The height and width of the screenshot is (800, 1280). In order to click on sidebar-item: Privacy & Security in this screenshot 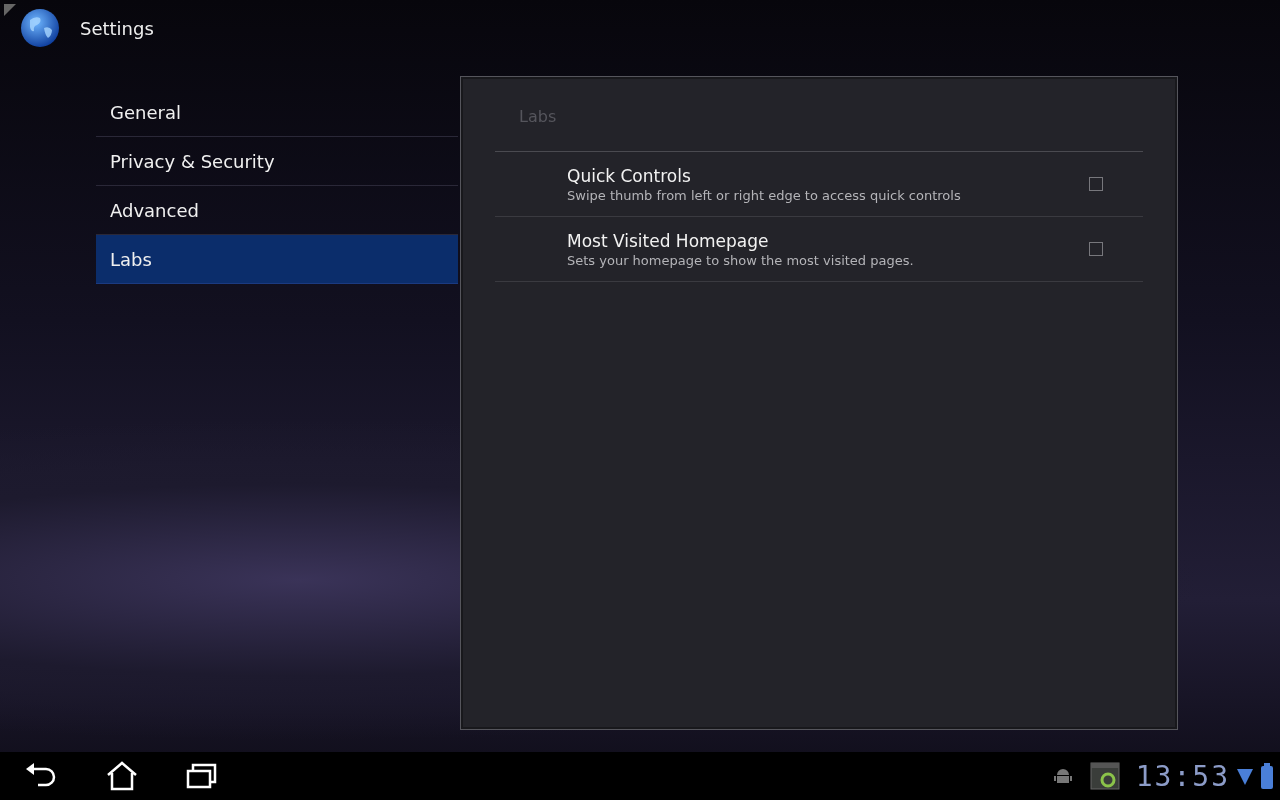, I will do `click(277, 161)`.